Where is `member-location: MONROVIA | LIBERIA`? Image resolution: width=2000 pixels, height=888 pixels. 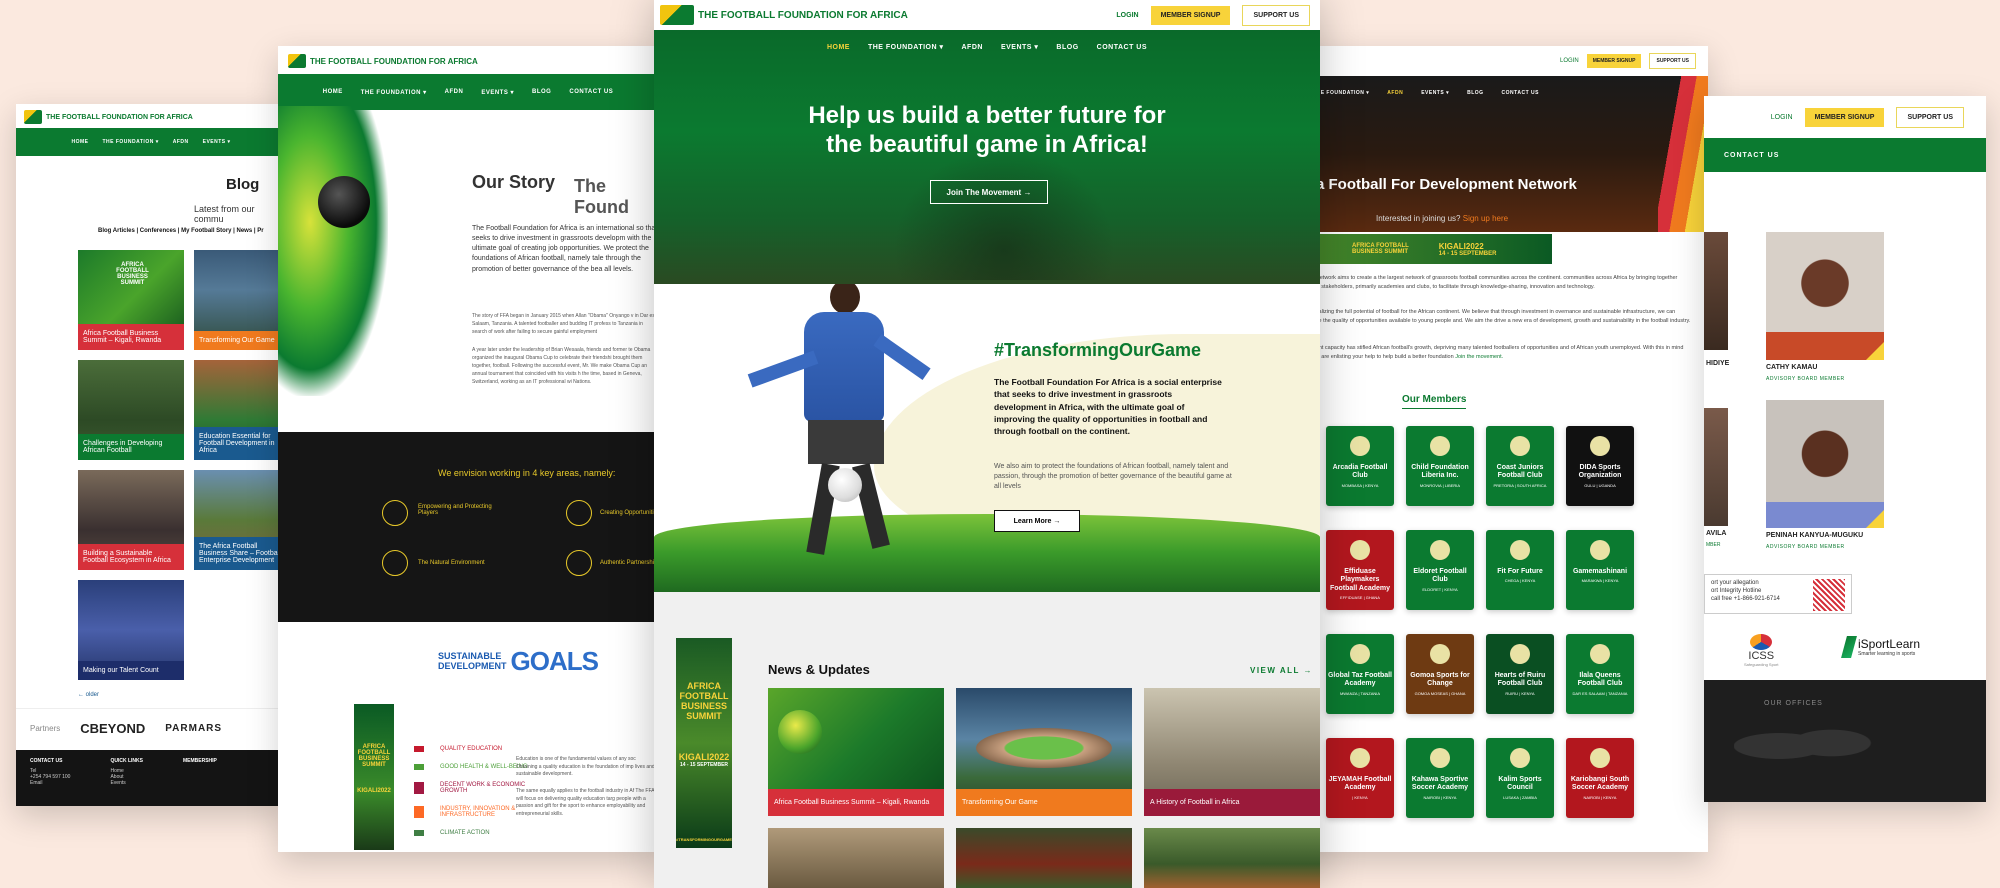
member-location: MONROVIA | LIBERIA is located at coordinates (1440, 485).